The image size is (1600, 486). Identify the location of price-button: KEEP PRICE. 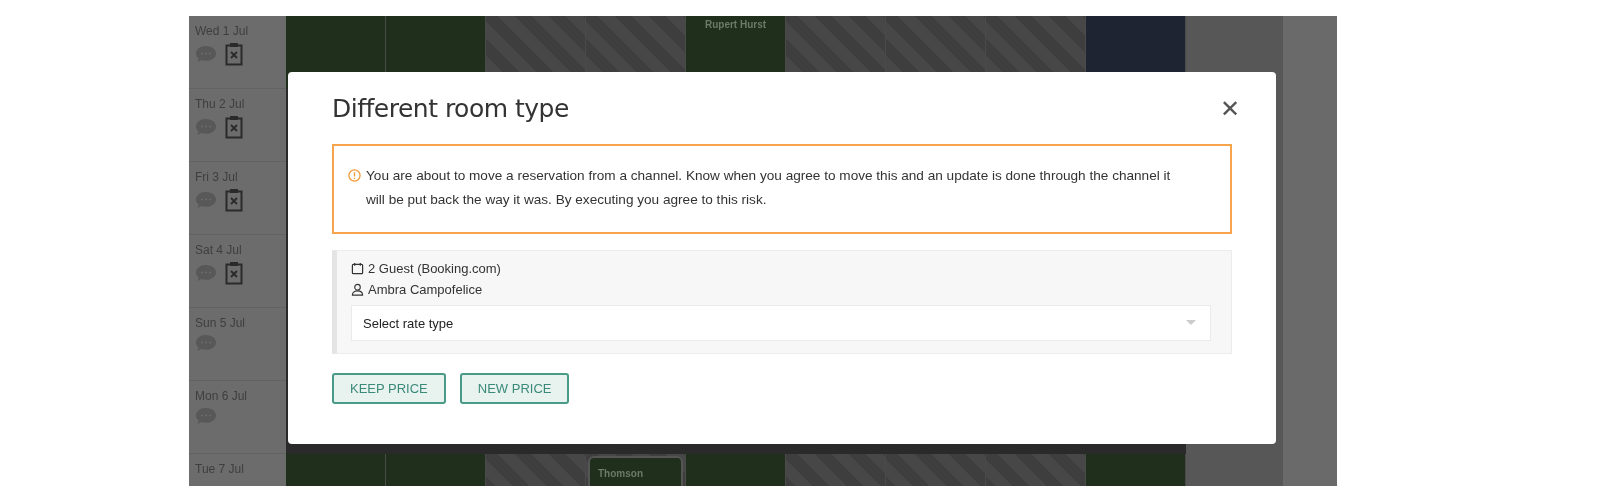
(389, 388).